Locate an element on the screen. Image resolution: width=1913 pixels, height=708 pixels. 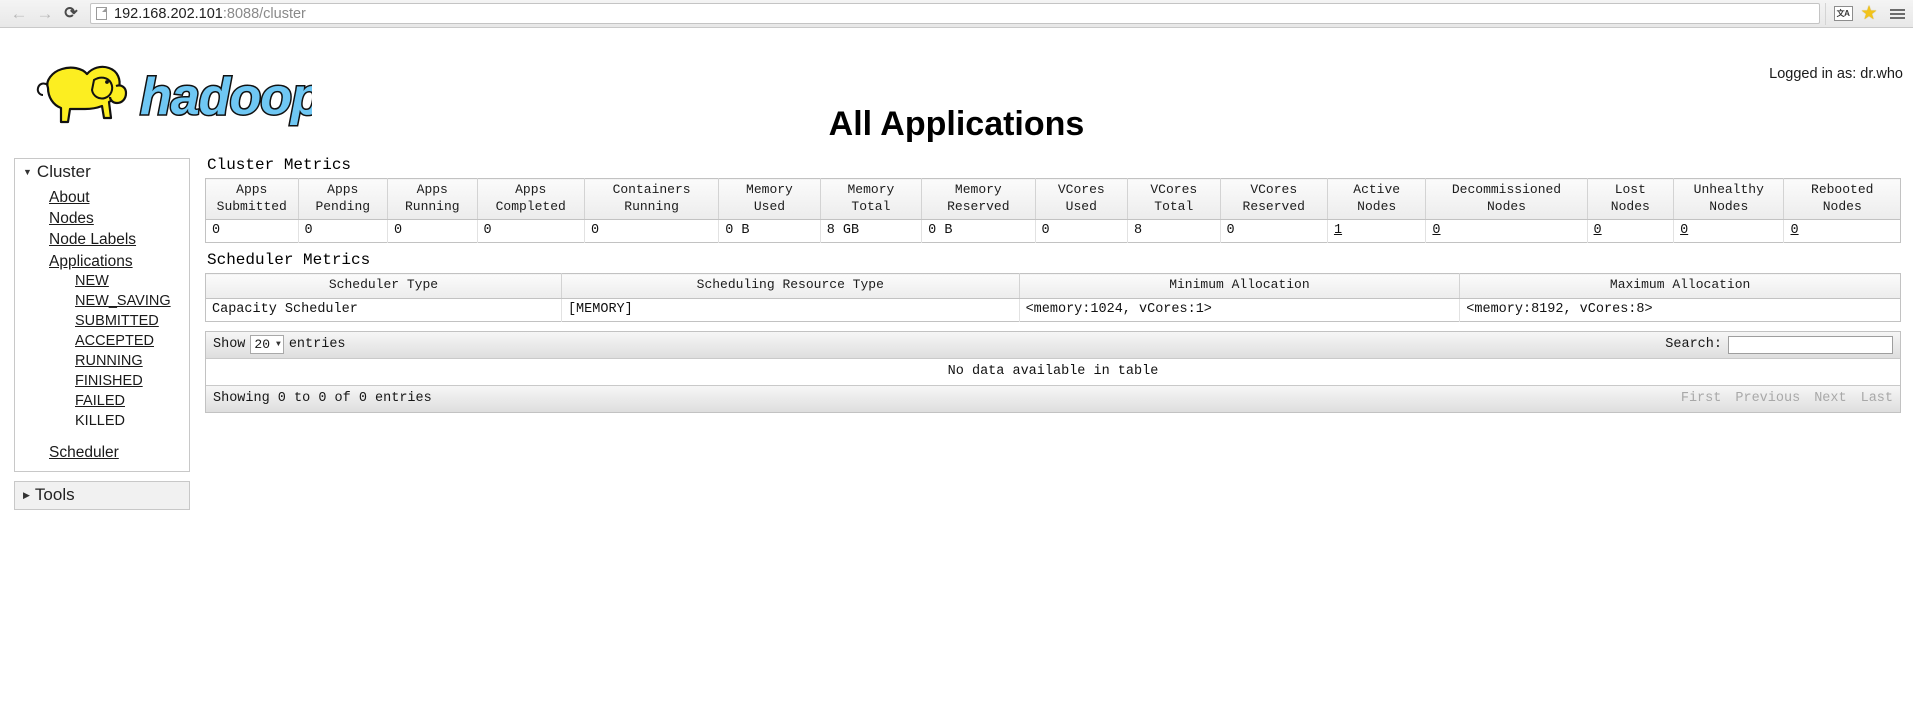
col-label-line1: Rebooted is located at coordinates (1842, 189).